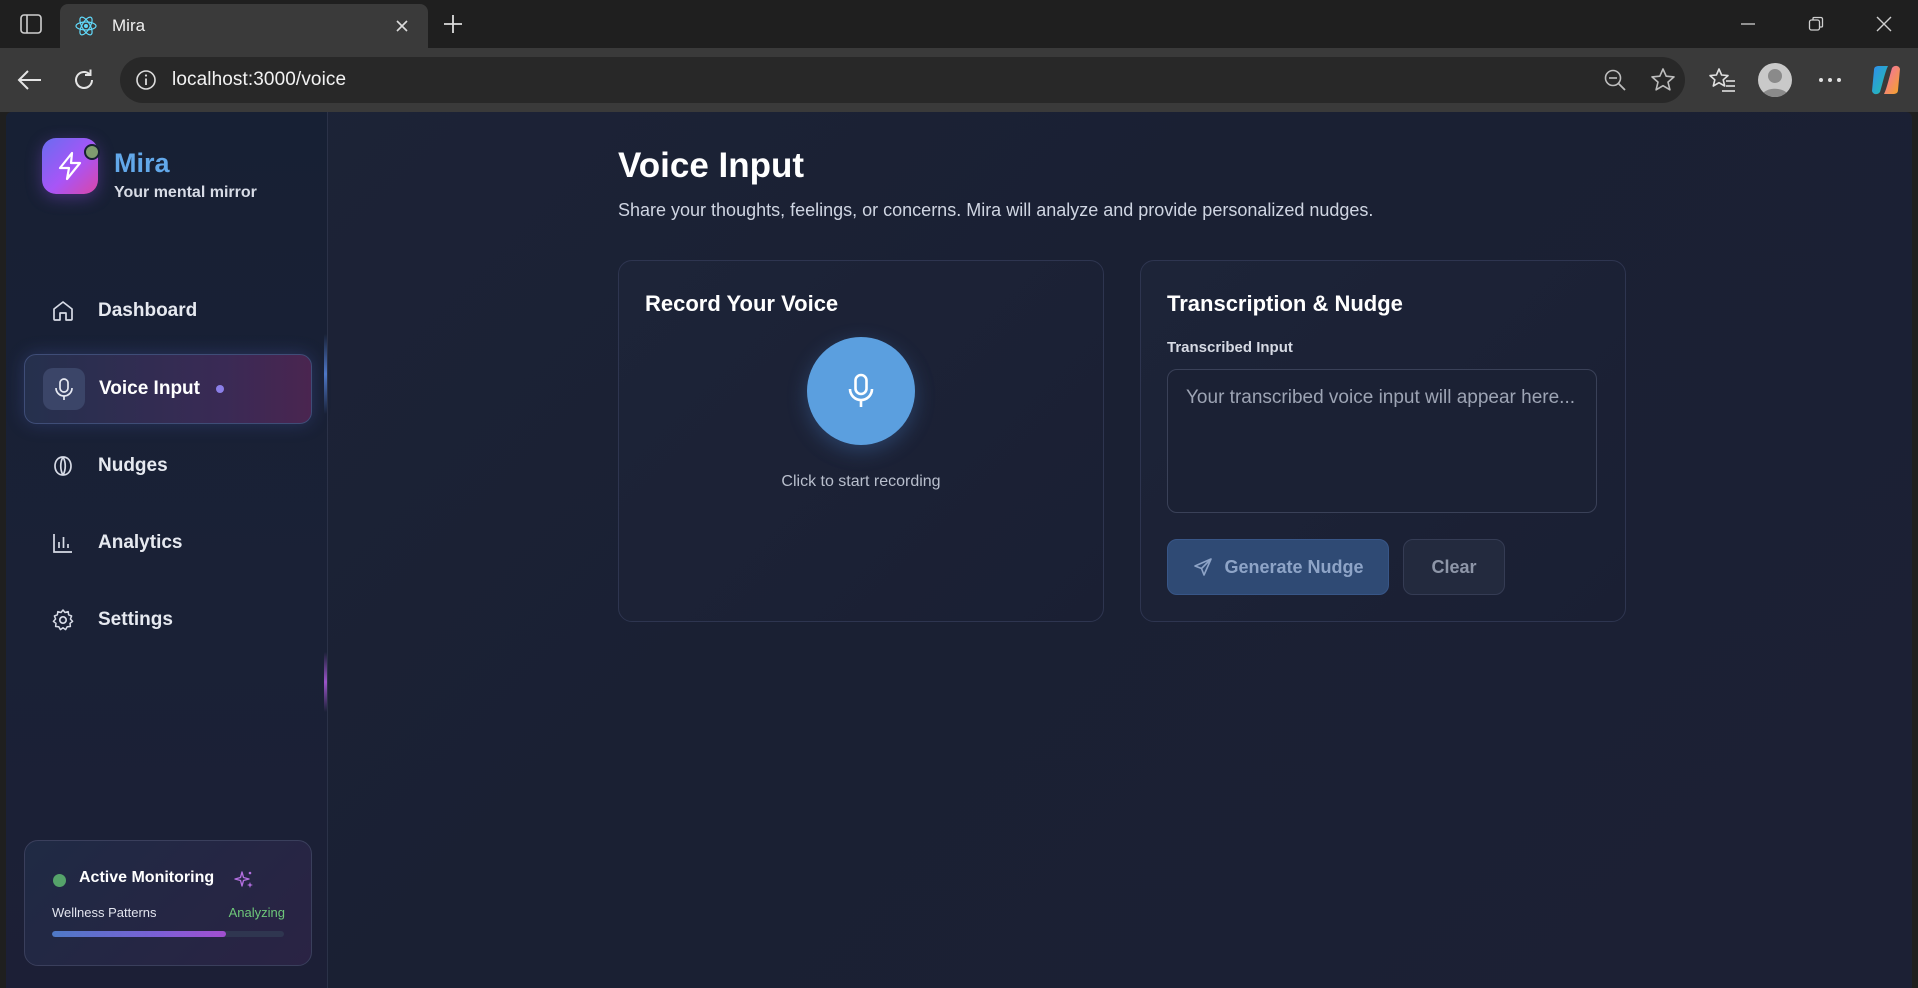 The height and width of the screenshot is (988, 1918). What do you see at coordinates (92, 152) in the screenshot?
I see `online-status-dot` at bounding box center [92, 152].